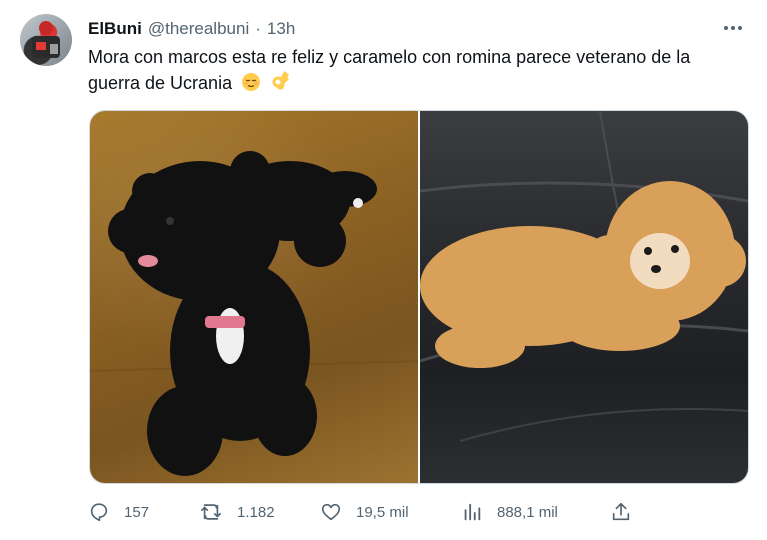 The height and width of the screenshot is (540, 767). What do you see at coordinates (472, 512) in the screenshot?
I see `views-chart-icon` at bounding box center [472, 512].